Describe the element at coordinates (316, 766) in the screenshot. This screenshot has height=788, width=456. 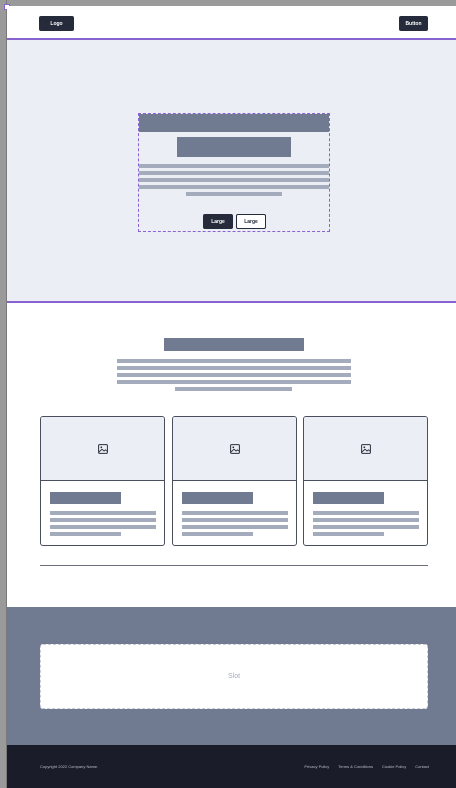
I see `footer-link-privacy: Privacy Policy` at that location.